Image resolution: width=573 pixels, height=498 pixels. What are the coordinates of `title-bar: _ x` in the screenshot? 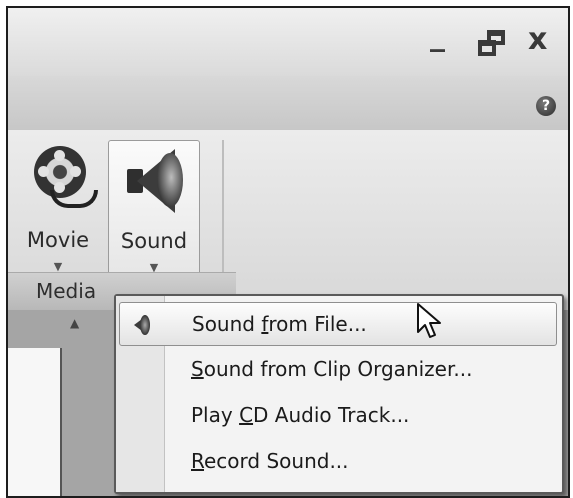 It's located at (288, 42).